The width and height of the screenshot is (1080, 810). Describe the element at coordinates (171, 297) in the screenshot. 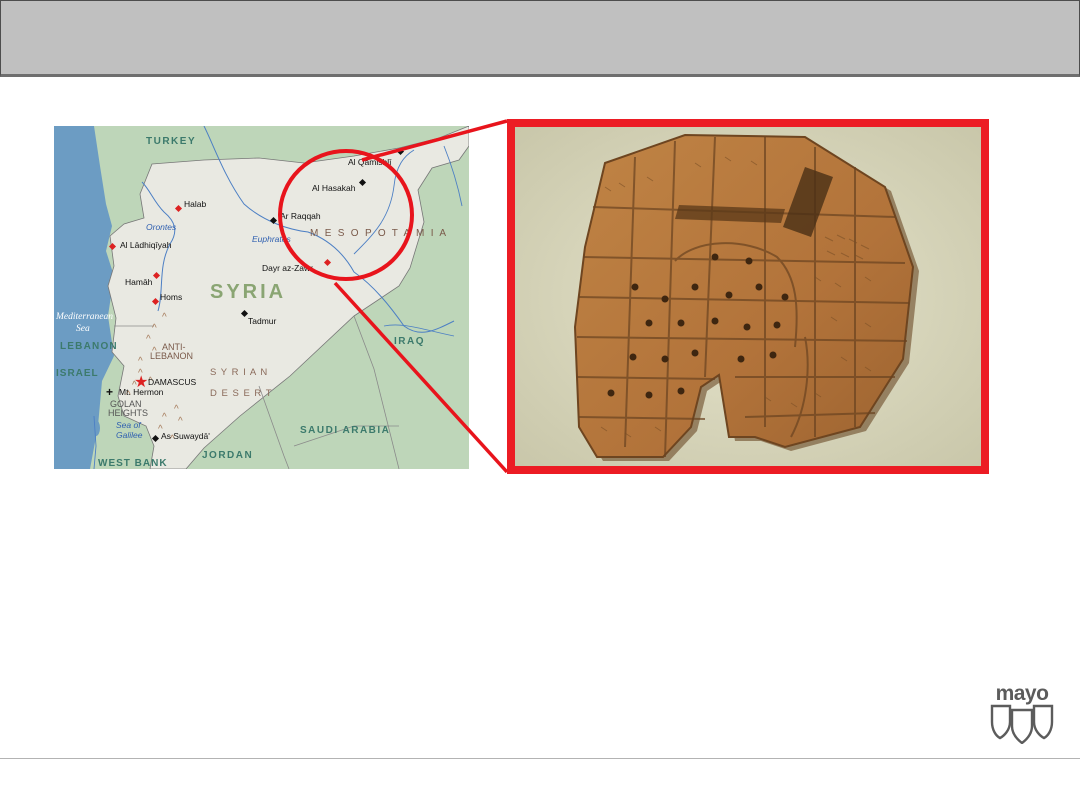

I see `label-homs: Homs` at that location.